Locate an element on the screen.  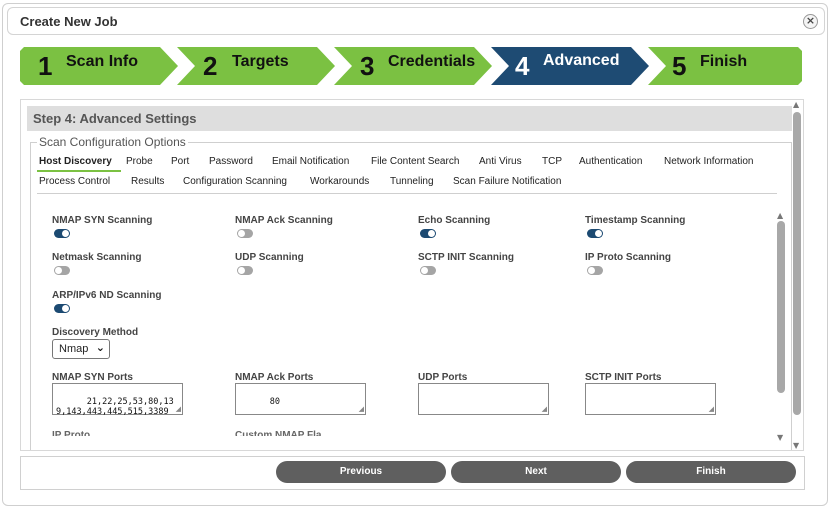
tab-email-notification: Email Notification is located at coordinates (310, 161).